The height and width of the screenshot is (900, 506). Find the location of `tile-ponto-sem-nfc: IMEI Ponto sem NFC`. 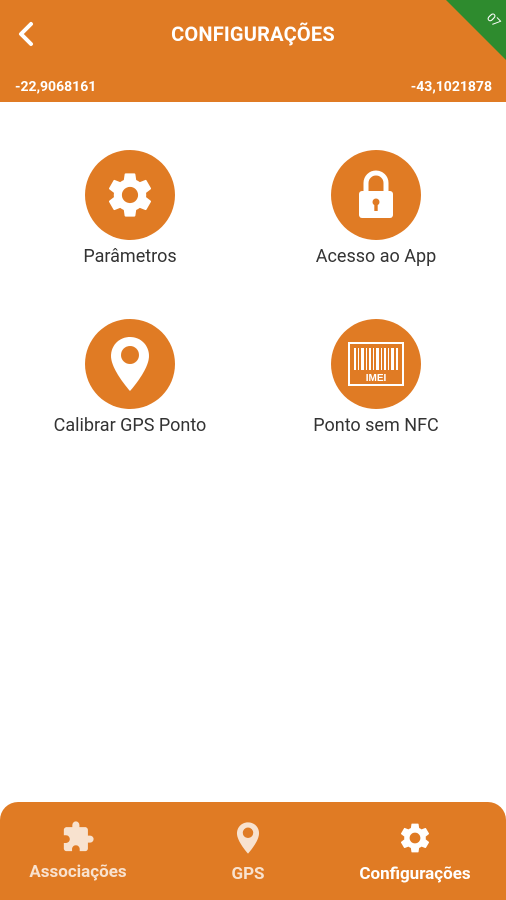

tile-ponto-sem-nfc: IMEI Ponto sem NFC is located at coordinates (376, 377).